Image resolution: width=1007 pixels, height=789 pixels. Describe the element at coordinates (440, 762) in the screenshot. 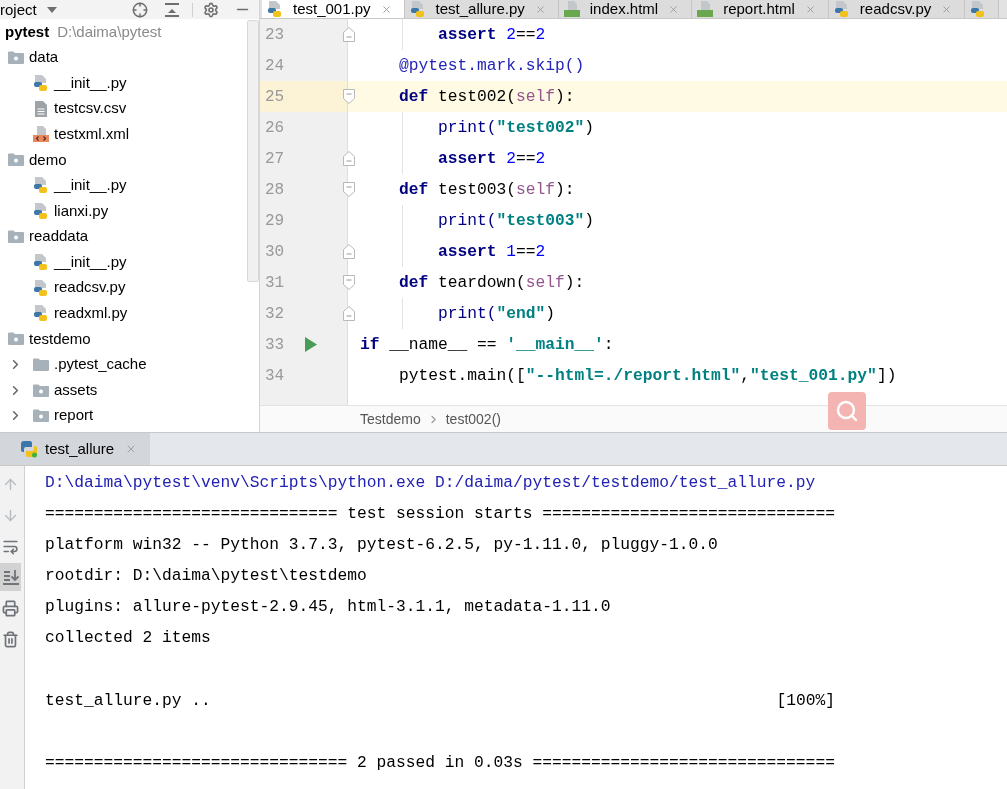

I see `console-line: =============================== 2 passed in 0.03s ===============================` at that location.